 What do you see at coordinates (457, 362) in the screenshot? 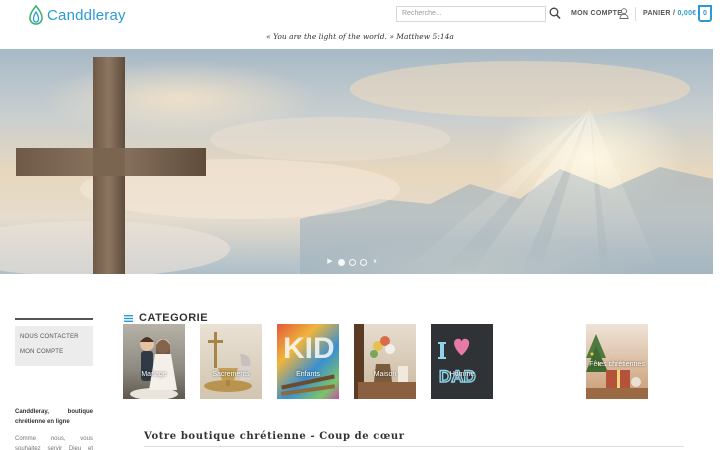
I see `chalkboard-dad-image: DAD` at bounding box center [457, 362].